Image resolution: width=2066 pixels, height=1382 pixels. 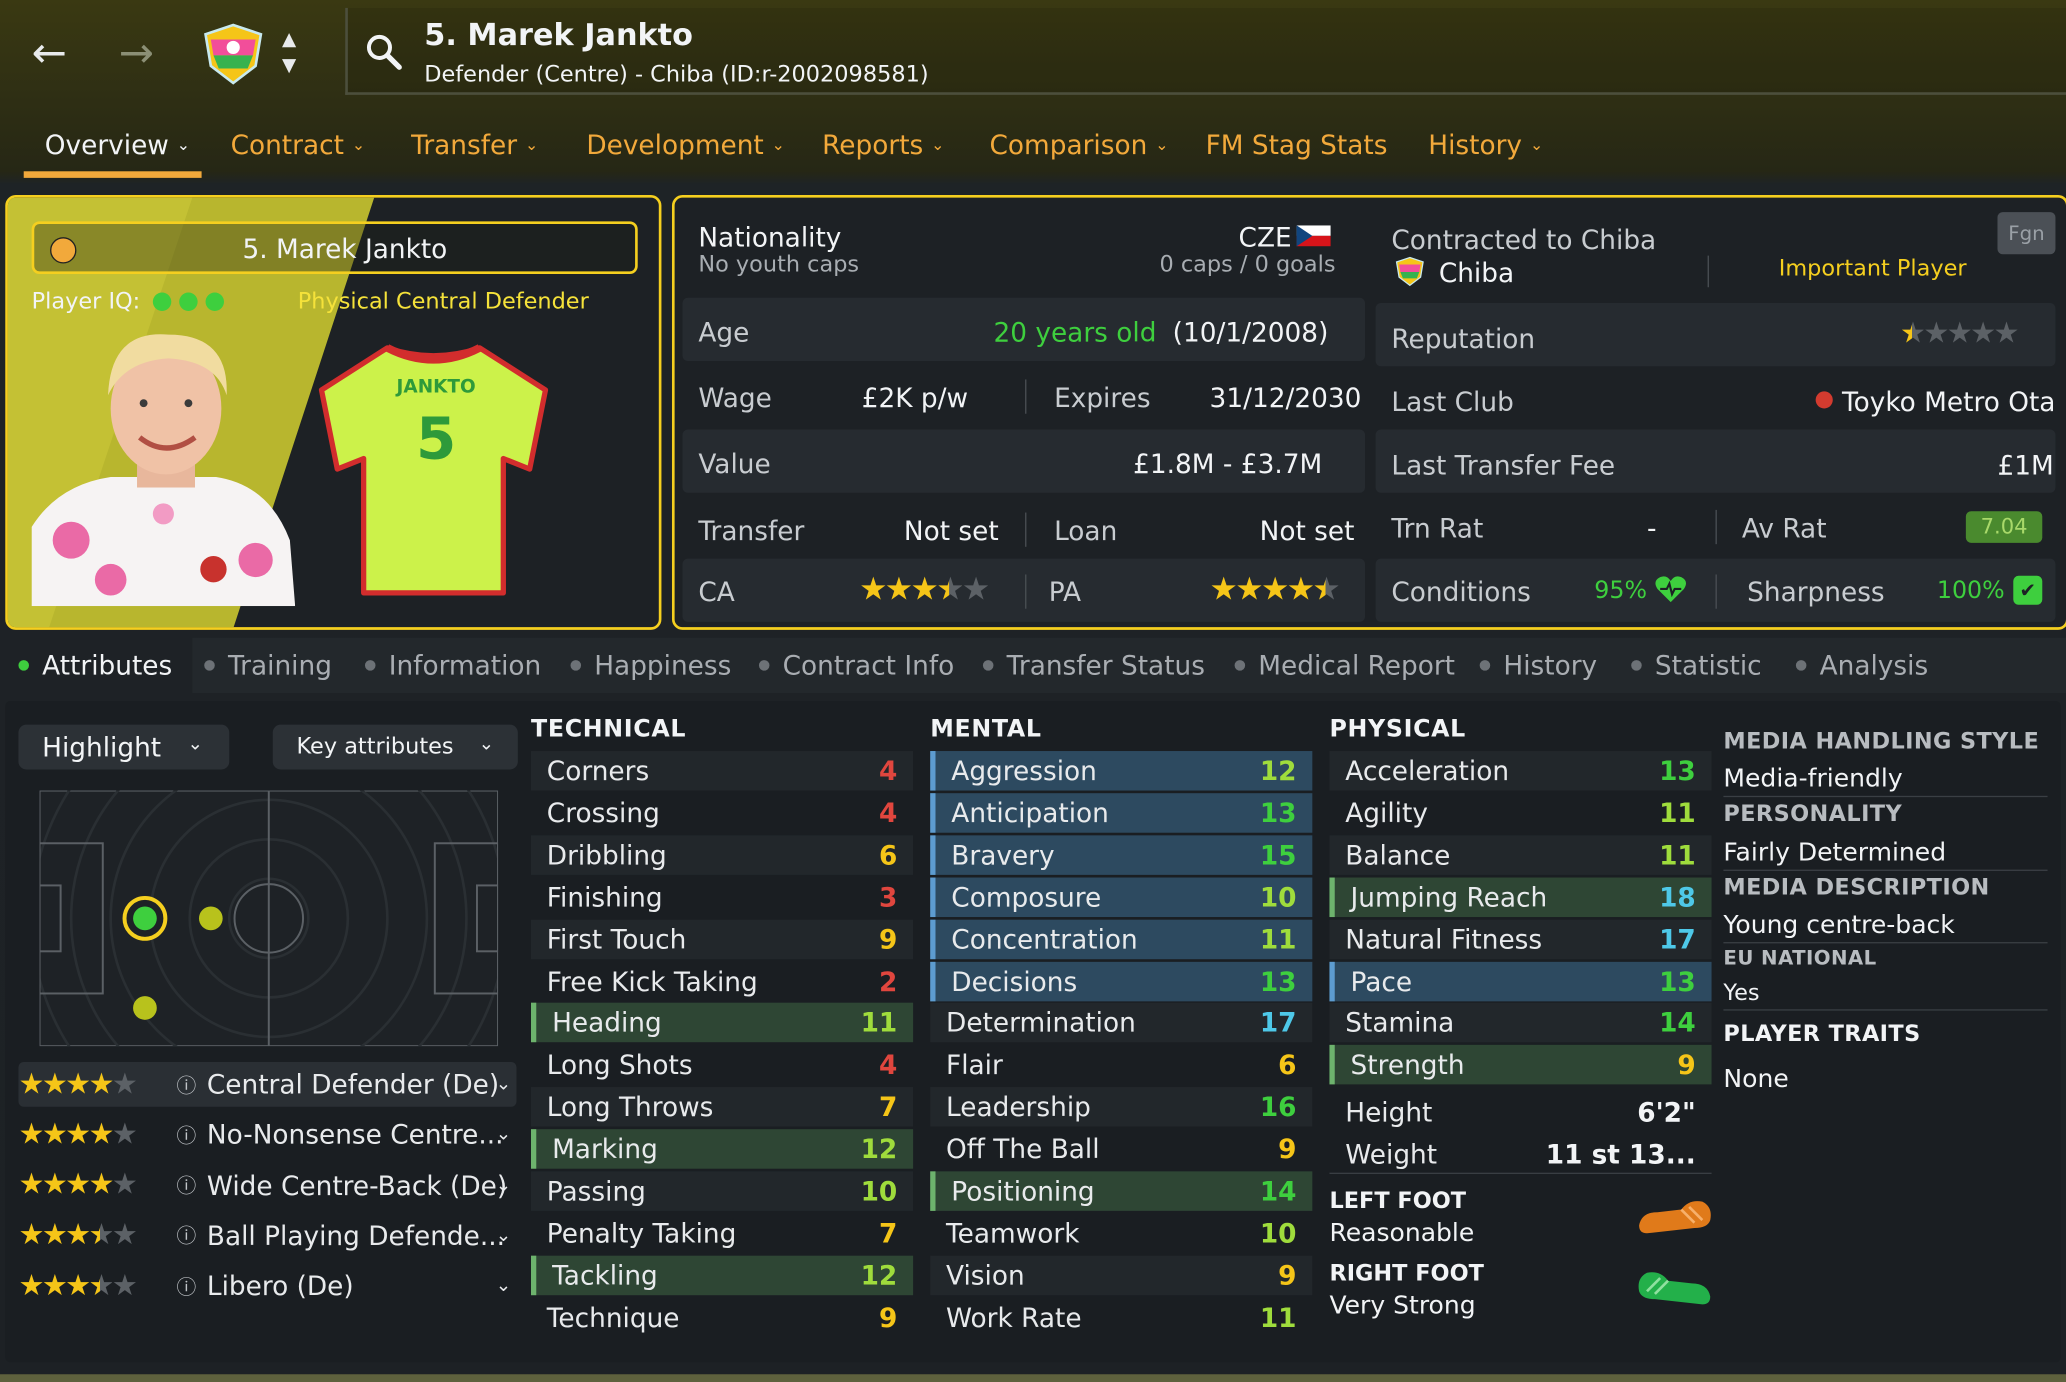 What do you see at coordinates (1344, 665) in the screenshot?
I see `subtab-medical-report: Medical Report` at bounding box center [1344, 665].